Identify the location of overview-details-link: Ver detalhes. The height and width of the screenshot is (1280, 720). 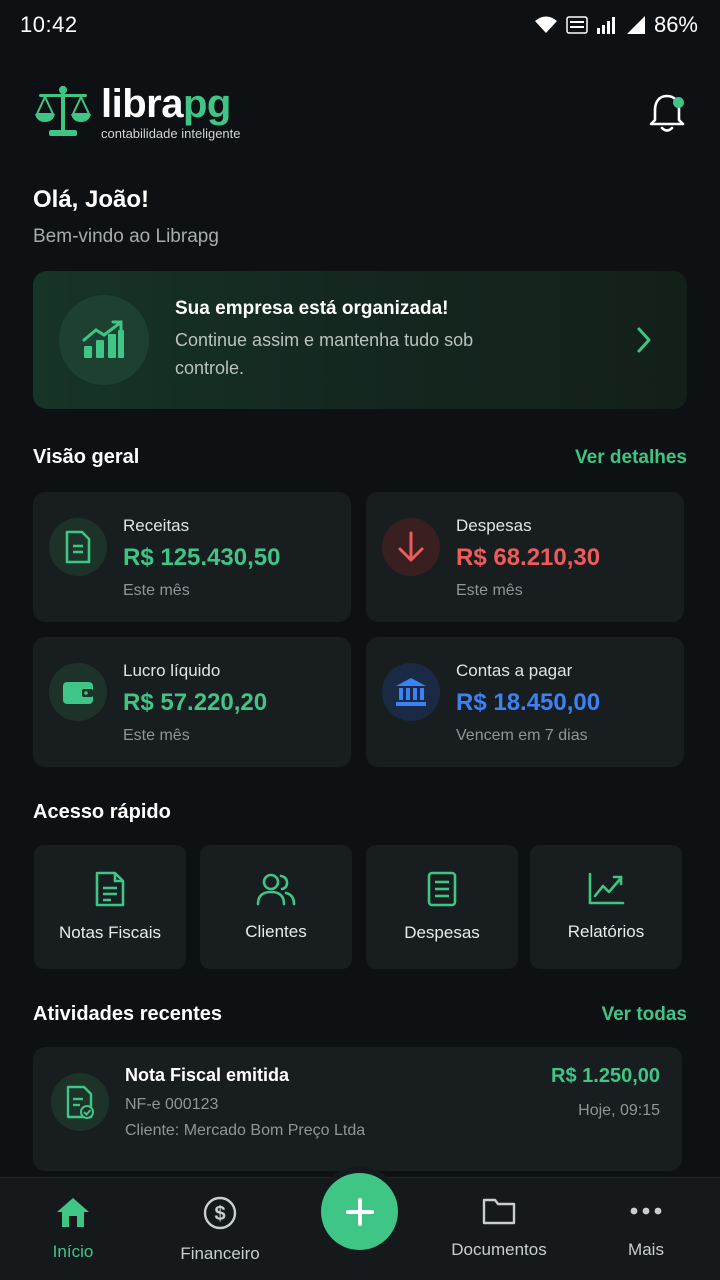
(631, 458).